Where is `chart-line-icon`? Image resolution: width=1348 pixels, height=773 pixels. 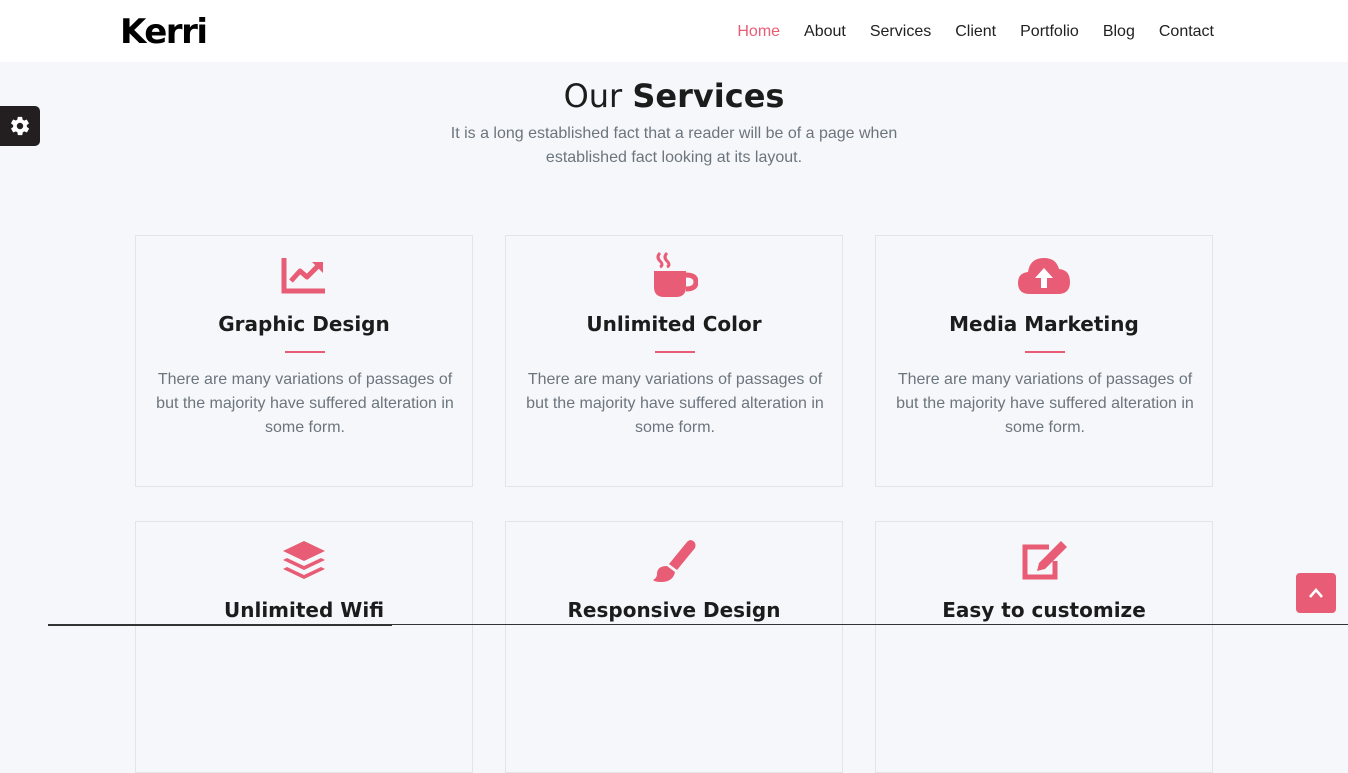 chart-line-icon is located at coordinates (303, 276).